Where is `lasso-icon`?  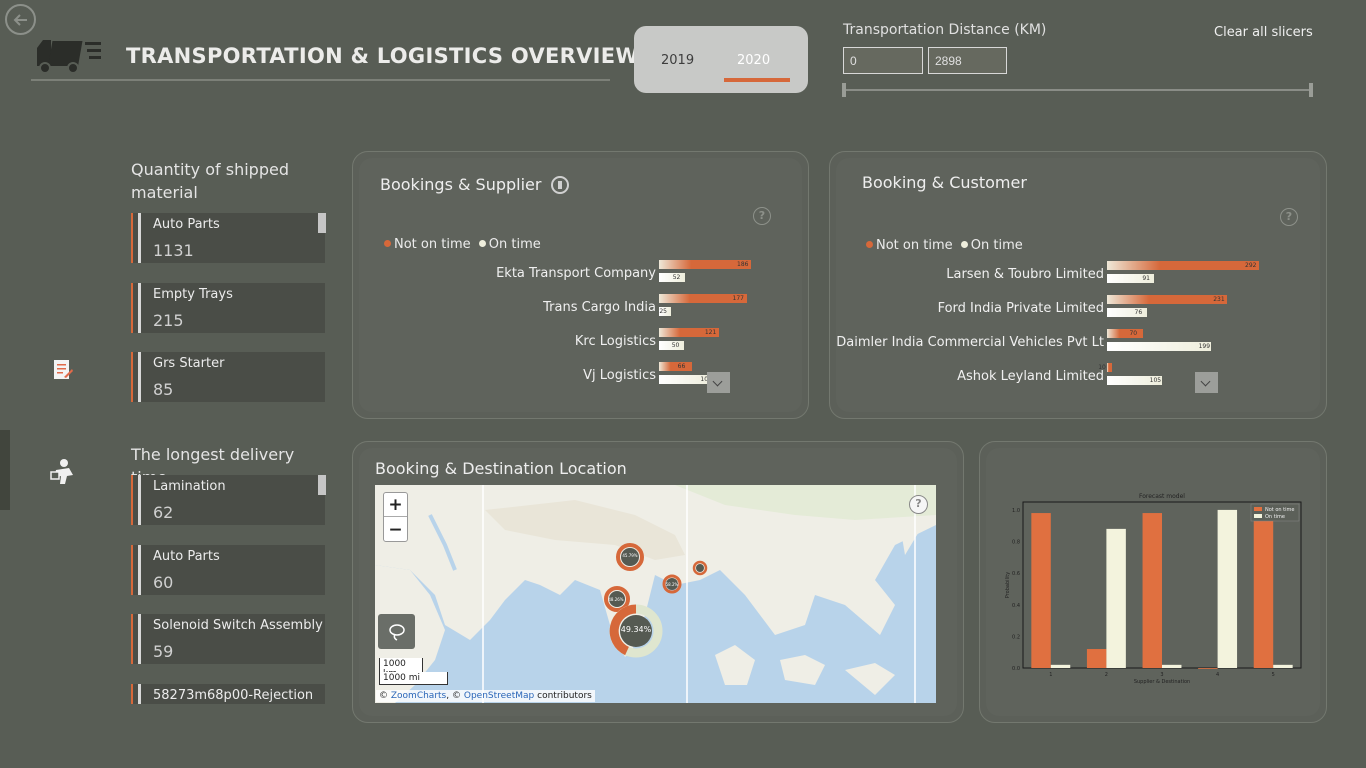 lasso-icon is located at coordinates (397, 632).